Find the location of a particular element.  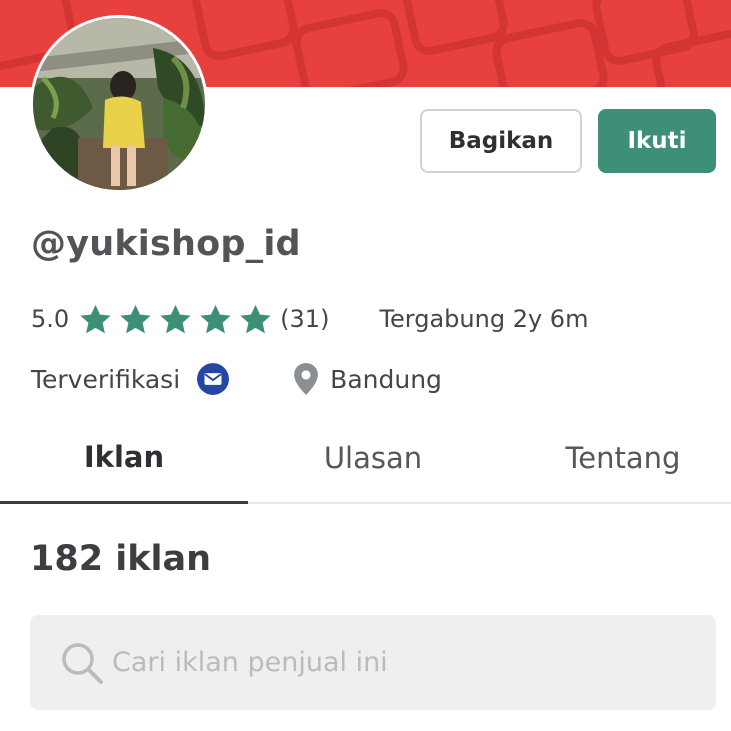

username: @yukishop_id is located at coordinates (166, 244).